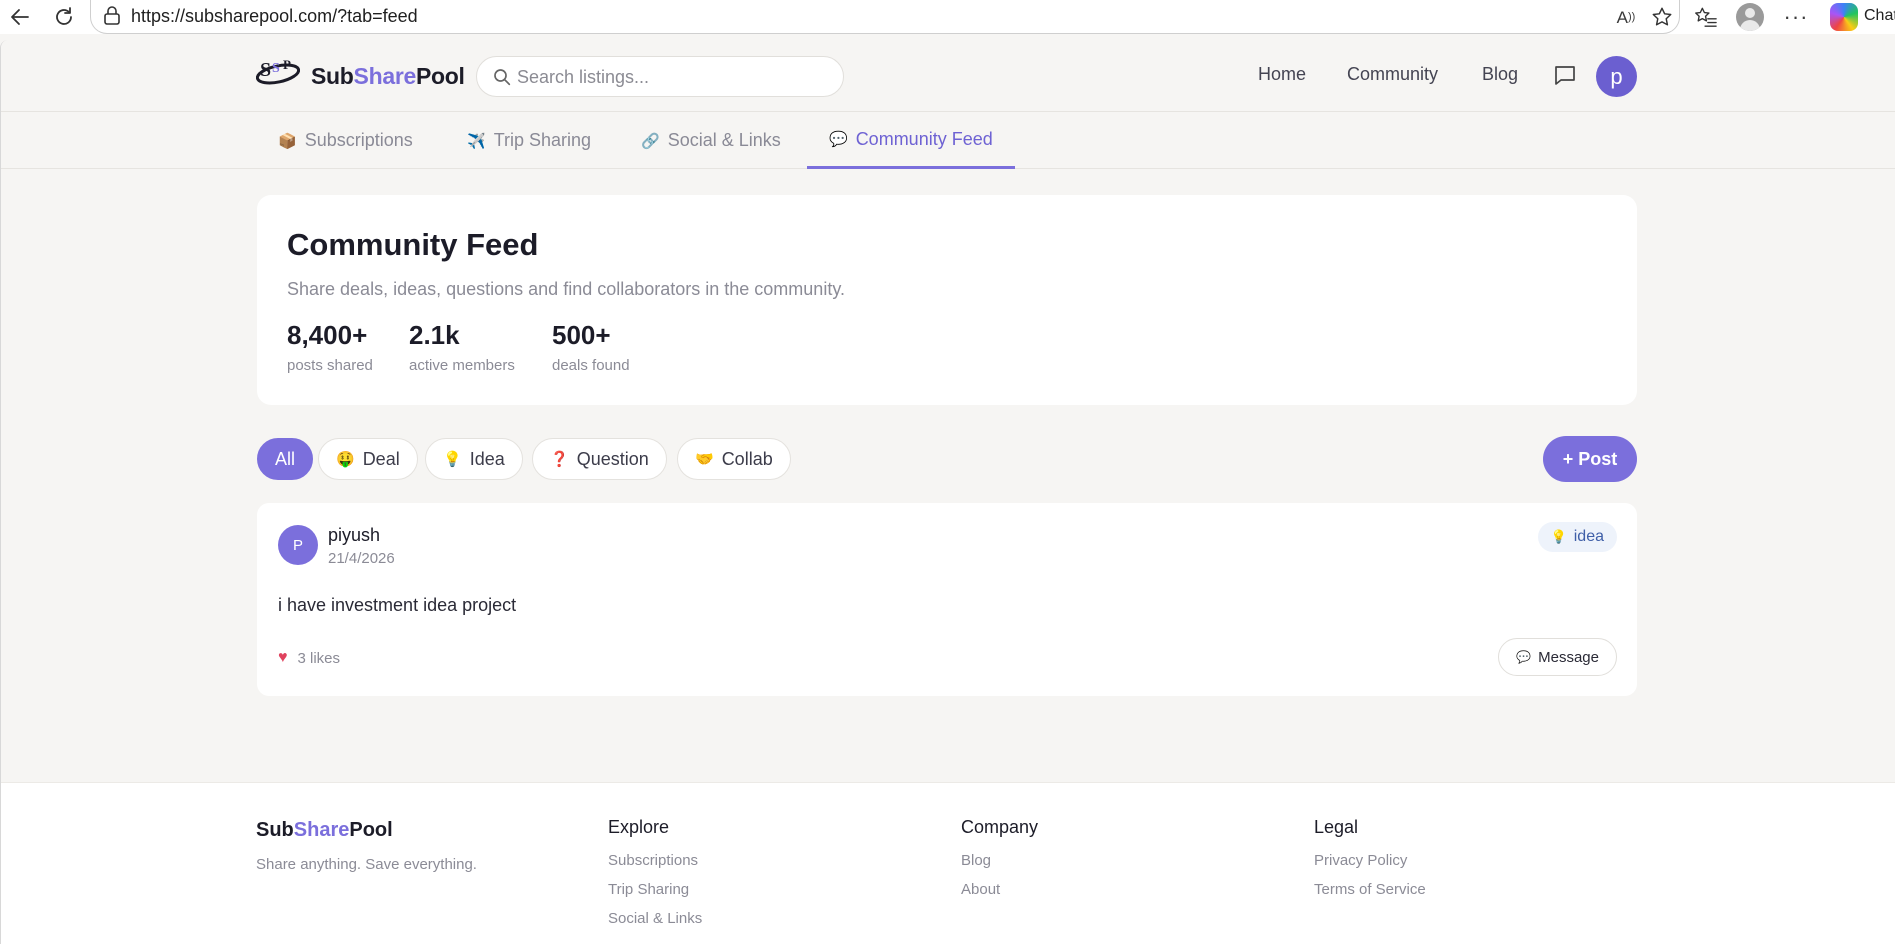 The width and height of the screenshot is (1895, 944). I want to click on search-box, so click(660, 76).